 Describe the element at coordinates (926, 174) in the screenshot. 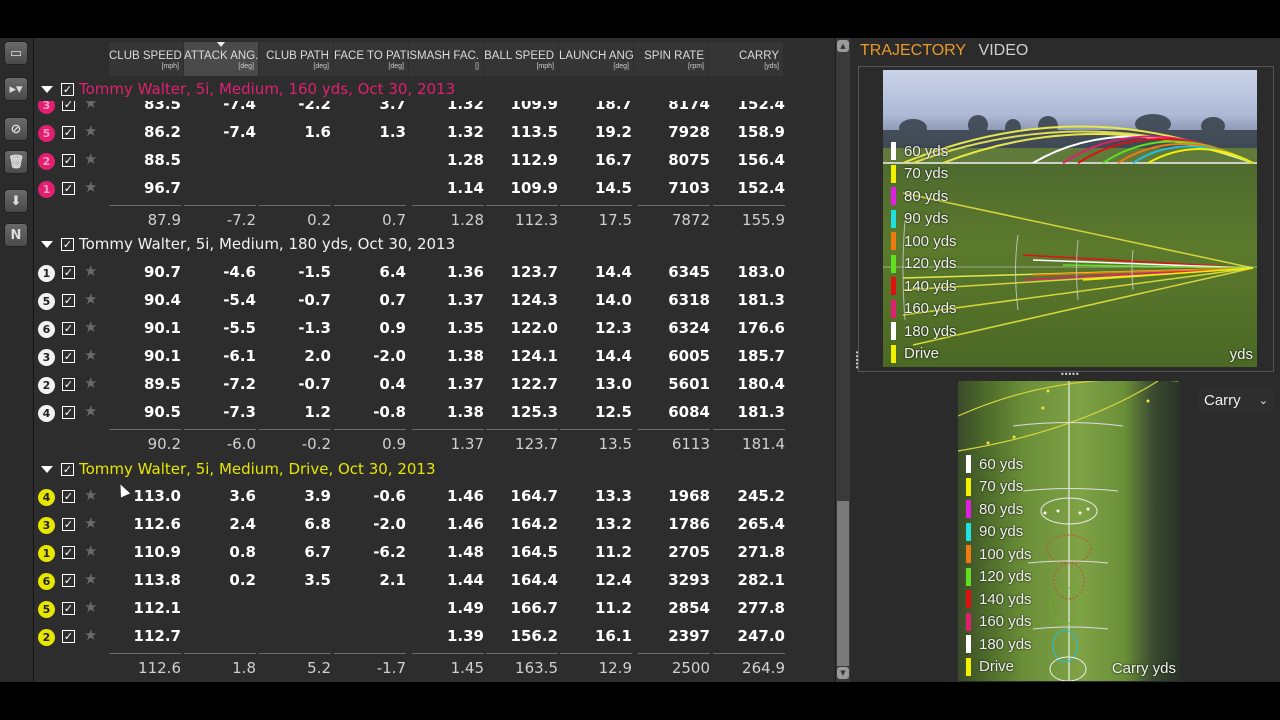

I see `legend-label: 70 yds` at that location.